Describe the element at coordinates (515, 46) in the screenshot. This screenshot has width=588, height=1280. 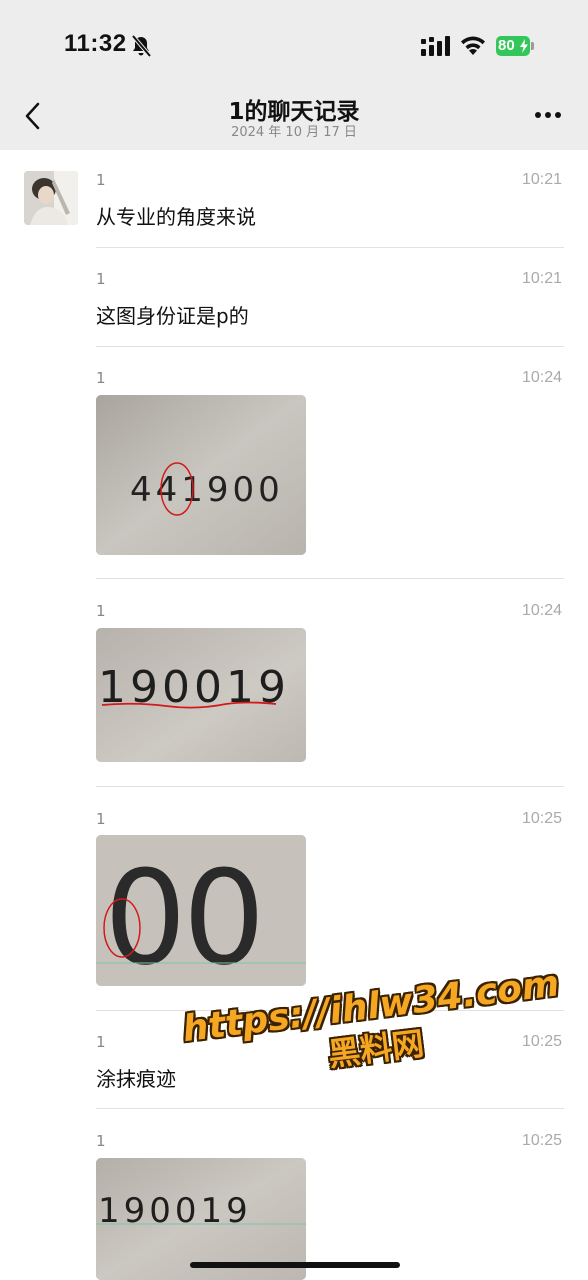
I see `battery-indicator: 80` at that location.